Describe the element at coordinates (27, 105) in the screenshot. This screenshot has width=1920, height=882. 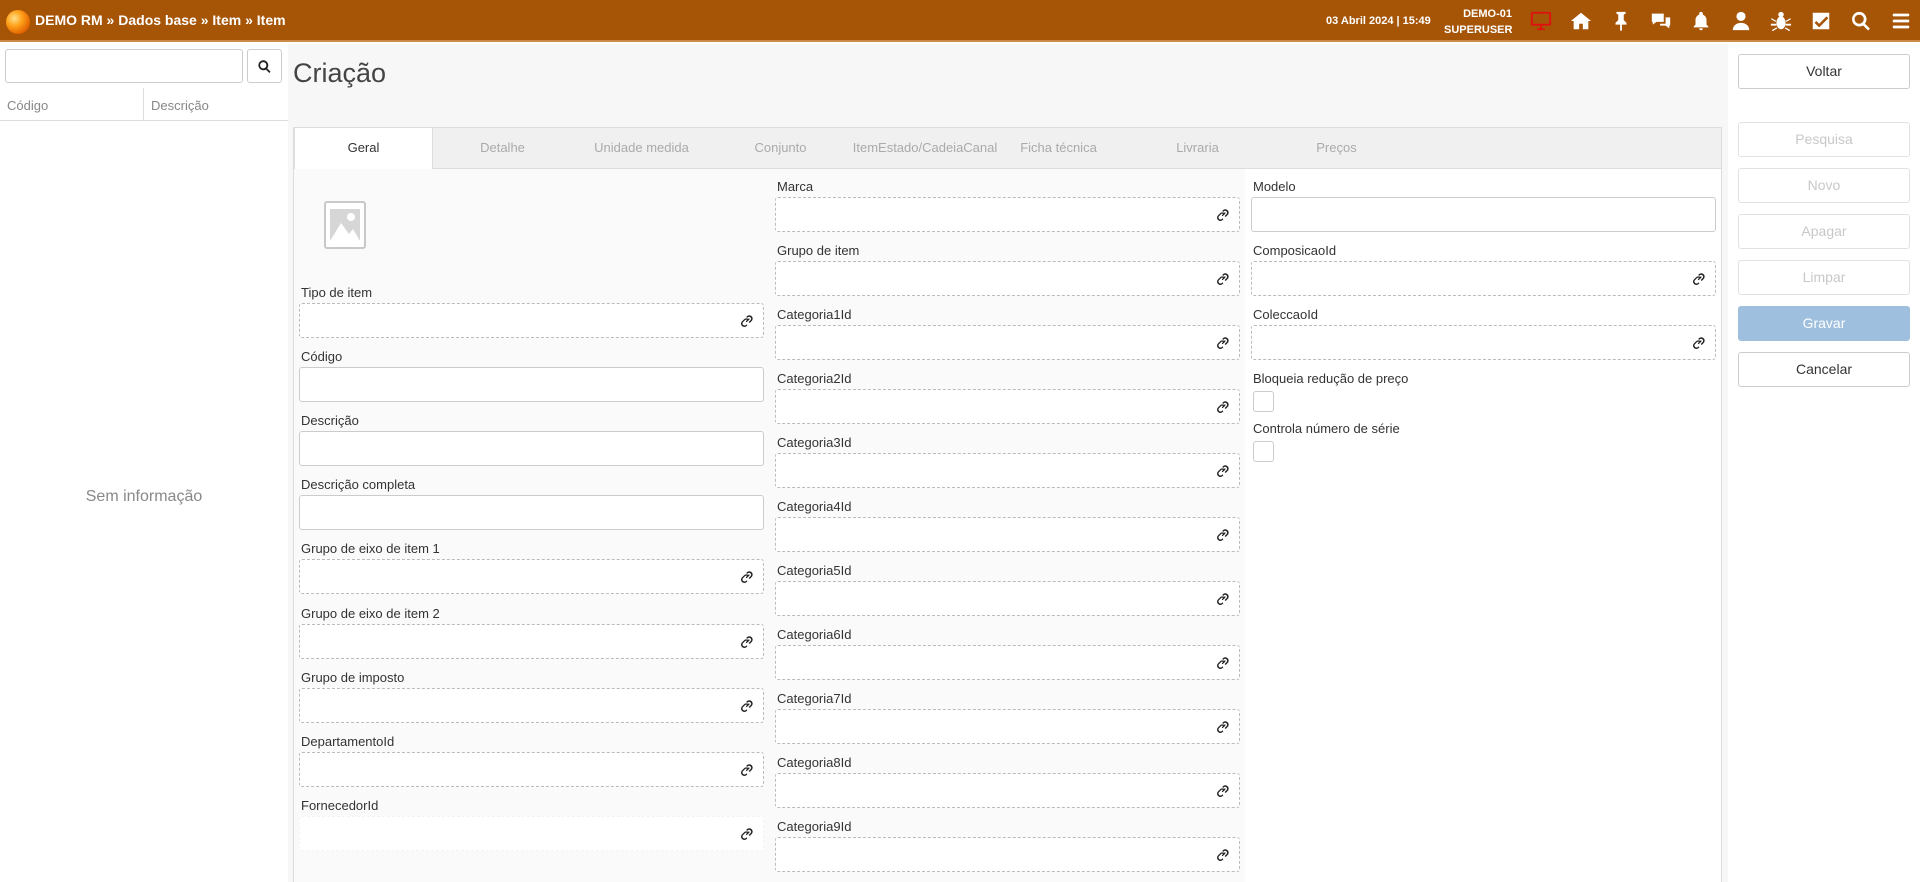
I see `column-header-code: Código` at that location.